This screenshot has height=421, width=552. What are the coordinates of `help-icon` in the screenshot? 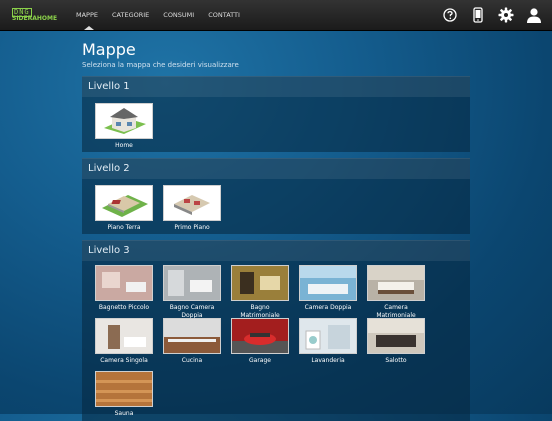 It's located at (450, 15).